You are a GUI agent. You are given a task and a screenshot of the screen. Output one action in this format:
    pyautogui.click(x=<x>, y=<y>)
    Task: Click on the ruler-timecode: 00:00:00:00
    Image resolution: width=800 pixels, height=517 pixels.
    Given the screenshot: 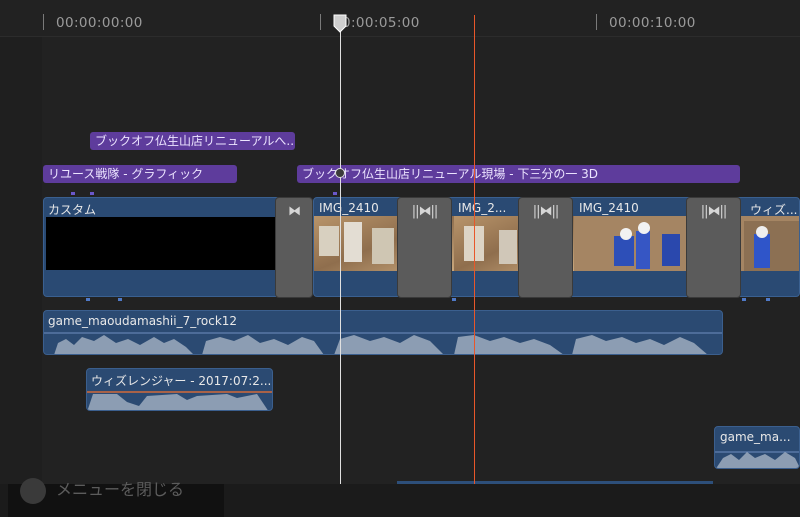 What is the action you would take?
    pyautogui.click(x=99, y=23)
    